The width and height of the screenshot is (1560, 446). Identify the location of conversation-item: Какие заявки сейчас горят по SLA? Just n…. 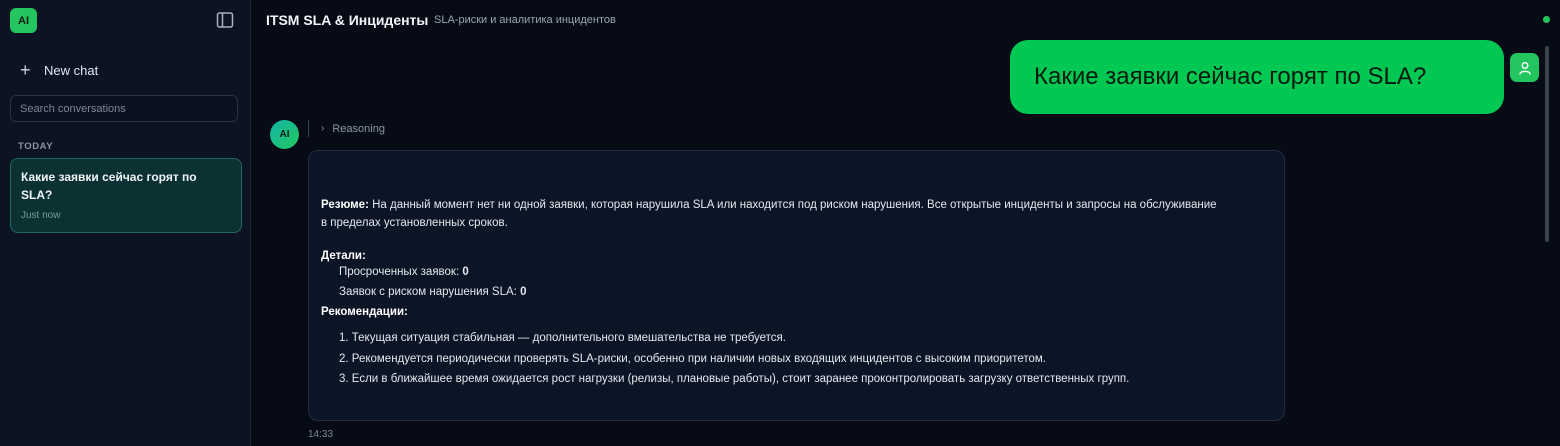
(126, 195).